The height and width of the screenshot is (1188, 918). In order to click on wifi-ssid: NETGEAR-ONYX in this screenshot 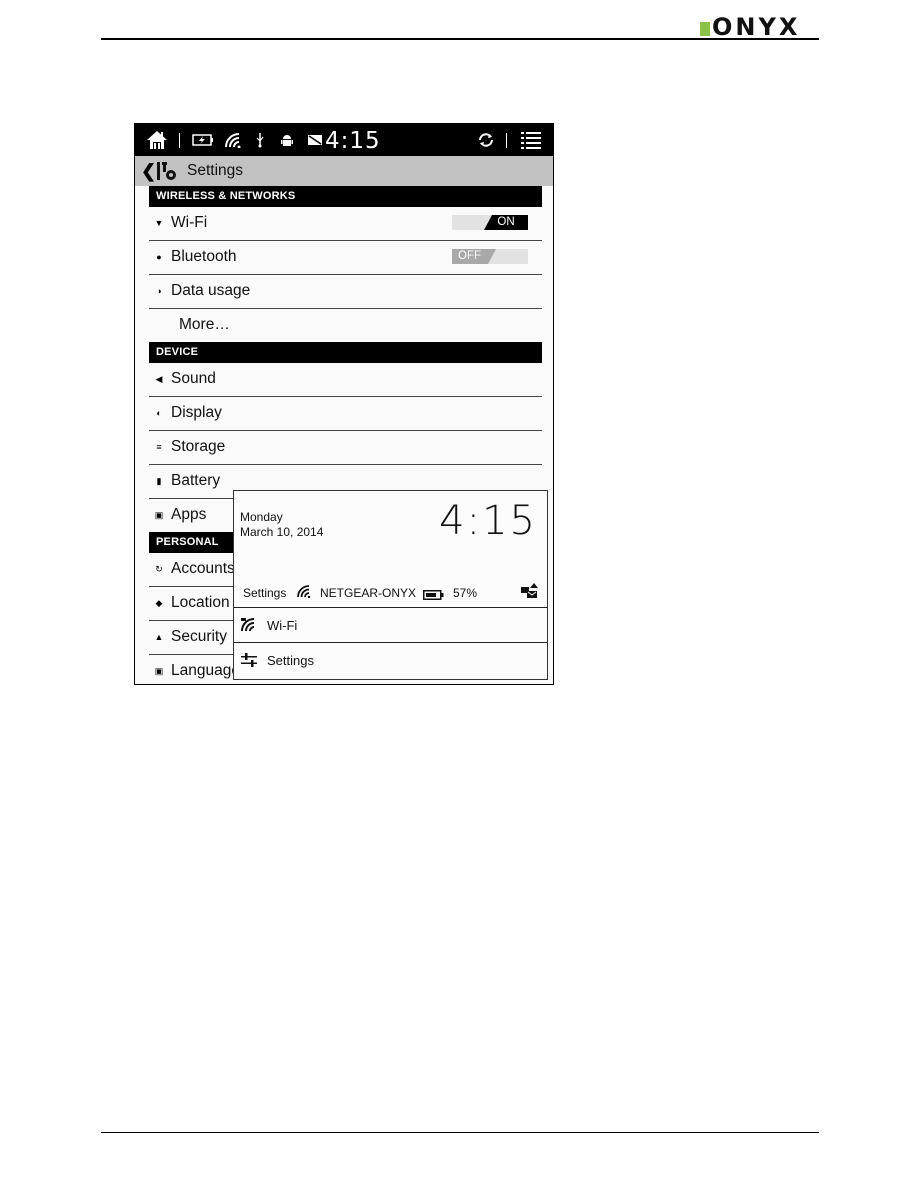, I will do `click(368, 593)`.